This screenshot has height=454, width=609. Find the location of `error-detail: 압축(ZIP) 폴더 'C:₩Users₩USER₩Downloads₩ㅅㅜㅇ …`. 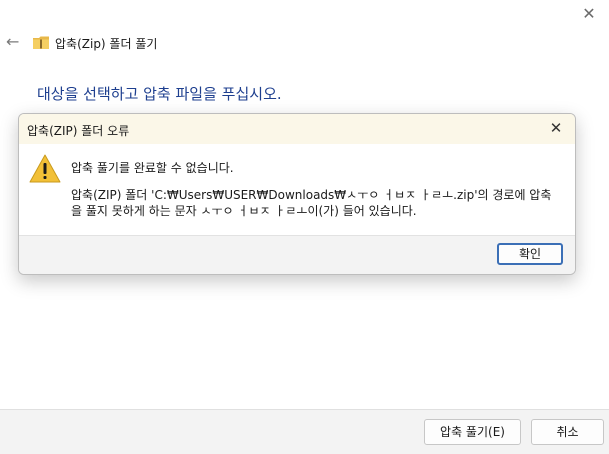

error-detail: 압축(ZIP) 폴더 'C:₩Users₩USER₩Downloads₩ㅅㅜㅇ … is located at coordinates (311, 203).